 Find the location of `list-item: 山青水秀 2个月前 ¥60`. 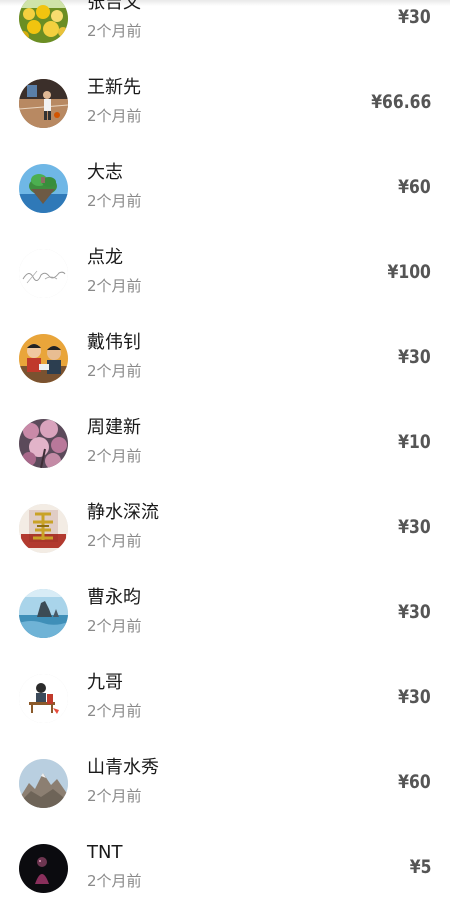

list-item: 山青水秀 2个月前 ¥60 is located at coordinates (225, 784).